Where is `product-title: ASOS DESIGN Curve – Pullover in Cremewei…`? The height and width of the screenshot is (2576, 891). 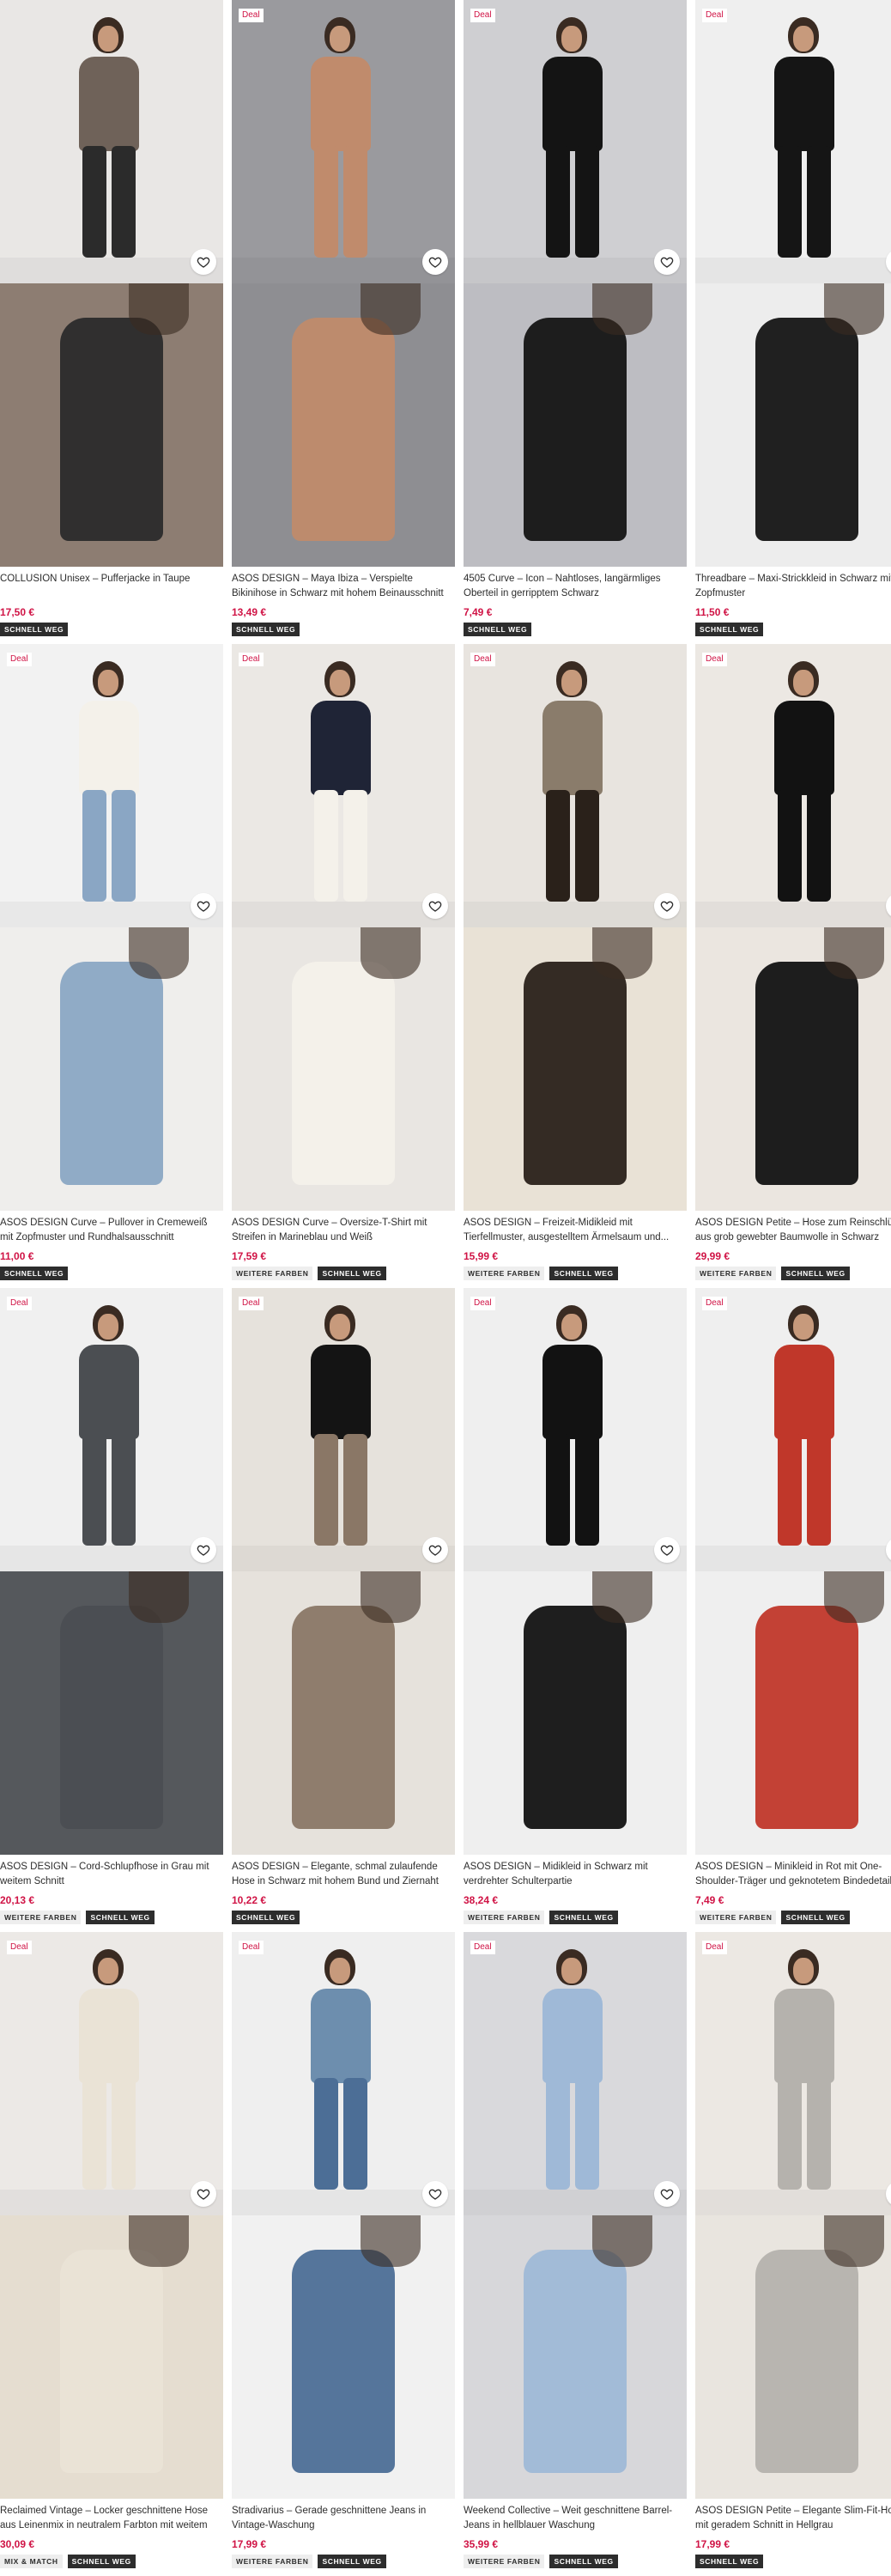
product-title: ASOS DESIGN Curve – Pullover in Cremewei… is located at coordinates (111, 1232).